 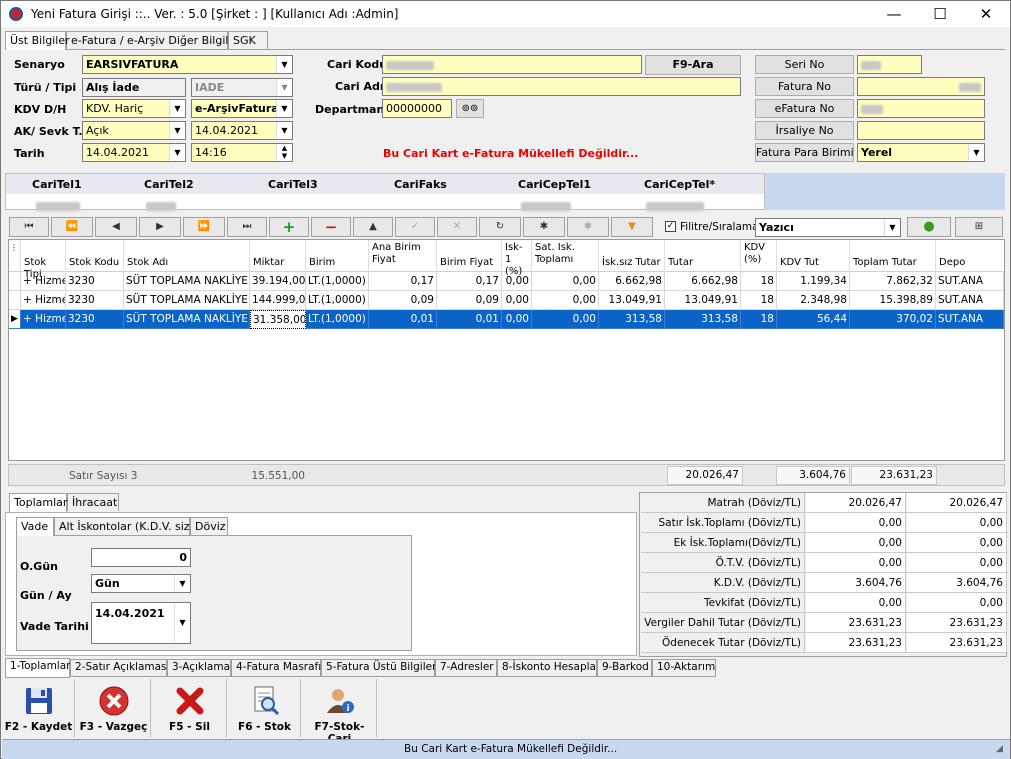 What do you see at coordinates (276, 668) in the screenshot?
I see `tab-4-fatura-masrafi: 4-Fatura Masrafı` at bounding box center [276, 668].